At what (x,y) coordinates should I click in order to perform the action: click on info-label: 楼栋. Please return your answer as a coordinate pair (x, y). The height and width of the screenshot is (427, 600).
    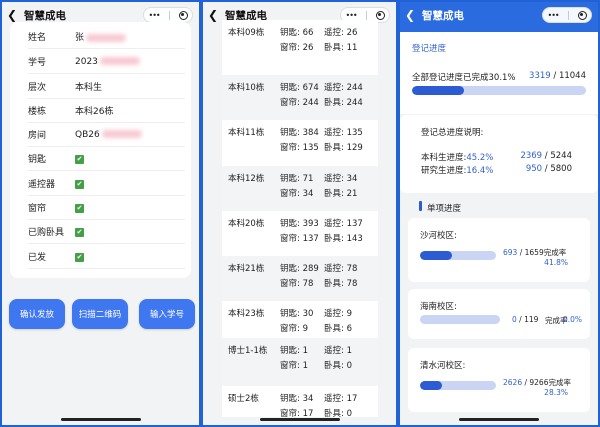
    Looking at the image, I should click on (37, 112).